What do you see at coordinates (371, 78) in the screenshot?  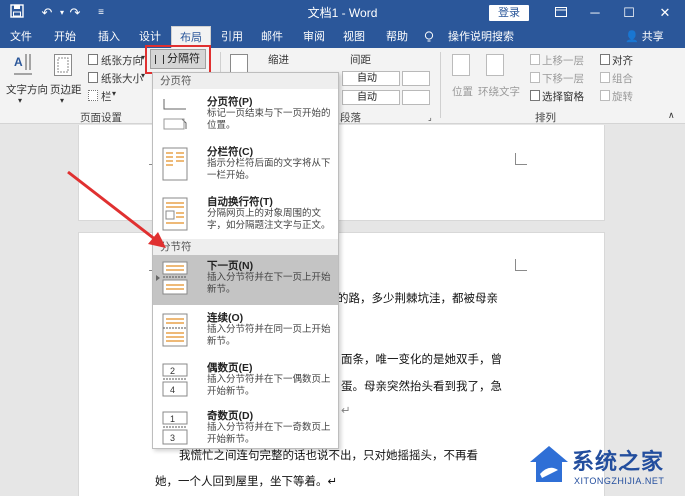 I see `spacing-before-field: 自动` at bounding box center [371, 78].